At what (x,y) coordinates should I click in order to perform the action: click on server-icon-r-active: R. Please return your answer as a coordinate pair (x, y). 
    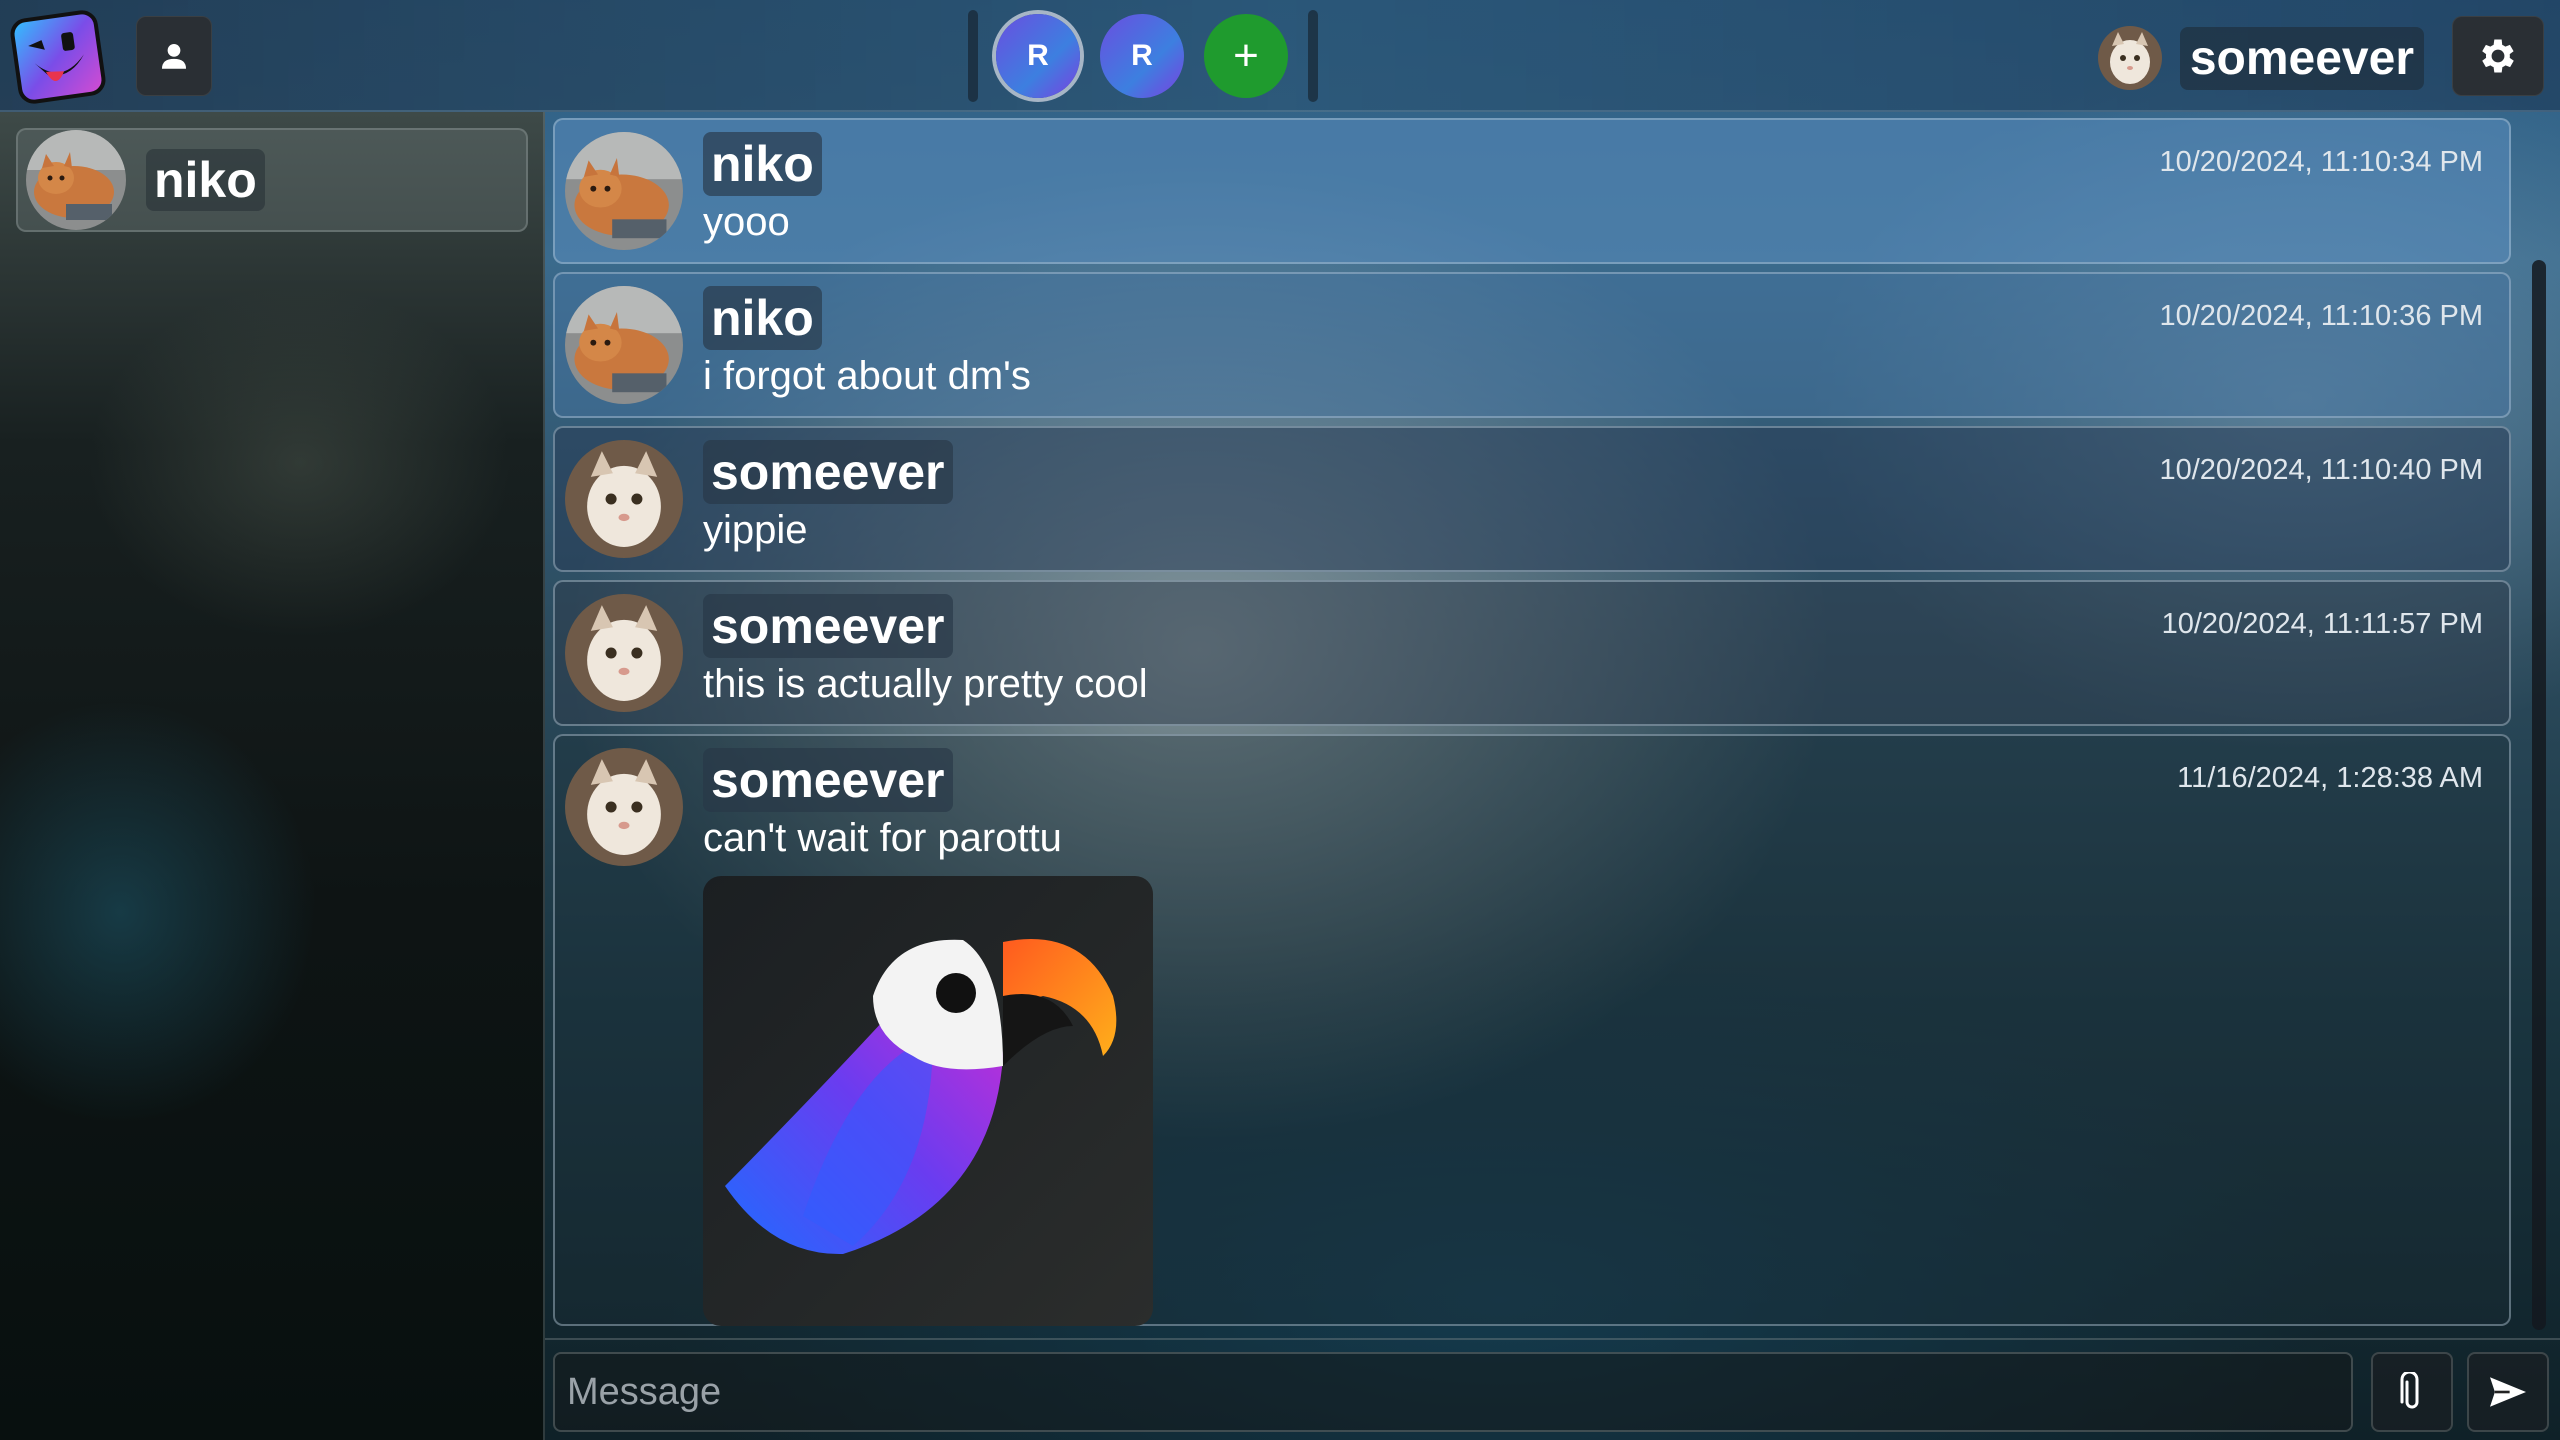
    Looking at the image, I should click on (1038, 56).